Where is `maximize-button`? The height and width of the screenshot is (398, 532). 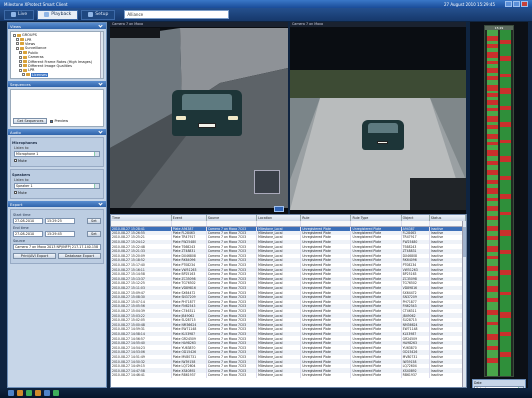 maximize-button is located at coordinates (516, 4).